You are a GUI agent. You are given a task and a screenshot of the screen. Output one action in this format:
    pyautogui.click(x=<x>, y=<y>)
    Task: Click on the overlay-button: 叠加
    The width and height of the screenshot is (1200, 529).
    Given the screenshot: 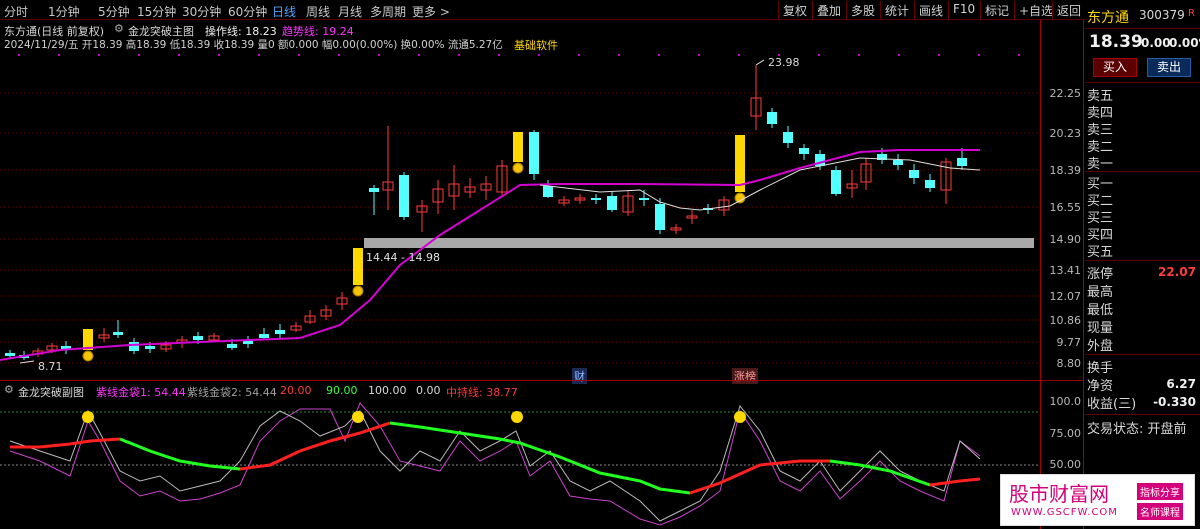 What is the action you would take?
    pyautogui.click(x=828, y=10)
    